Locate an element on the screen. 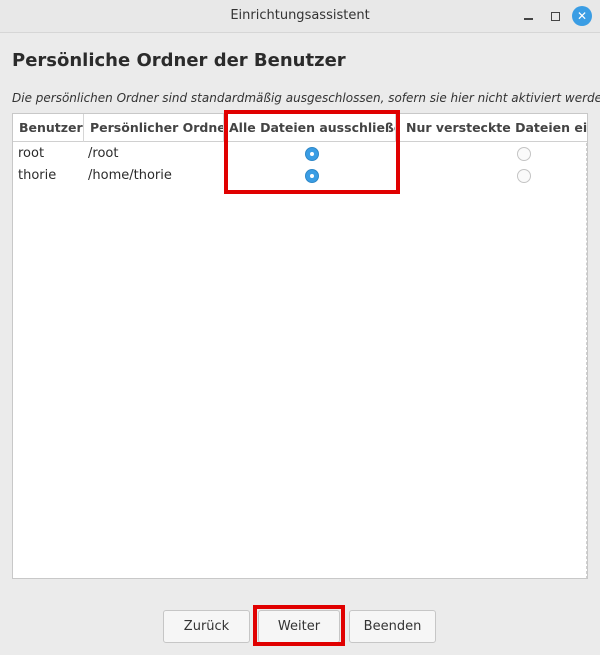 This screenshot has height=655, width=600. column-header-home-folder: Persönlicher Ordner is located at coordinates (154, 128).